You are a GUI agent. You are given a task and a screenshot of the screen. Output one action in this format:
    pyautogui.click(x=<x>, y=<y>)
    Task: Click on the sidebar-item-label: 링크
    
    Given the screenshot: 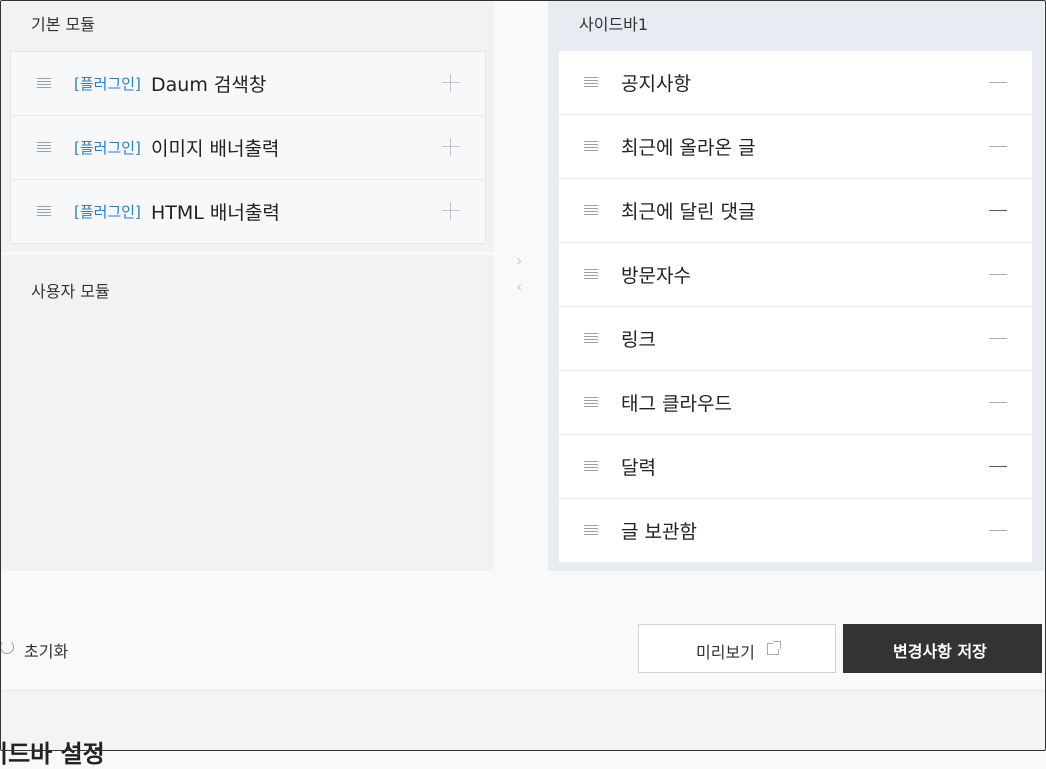 What is the action you would take?
    pyautogui.click(x=638, y=340)
    